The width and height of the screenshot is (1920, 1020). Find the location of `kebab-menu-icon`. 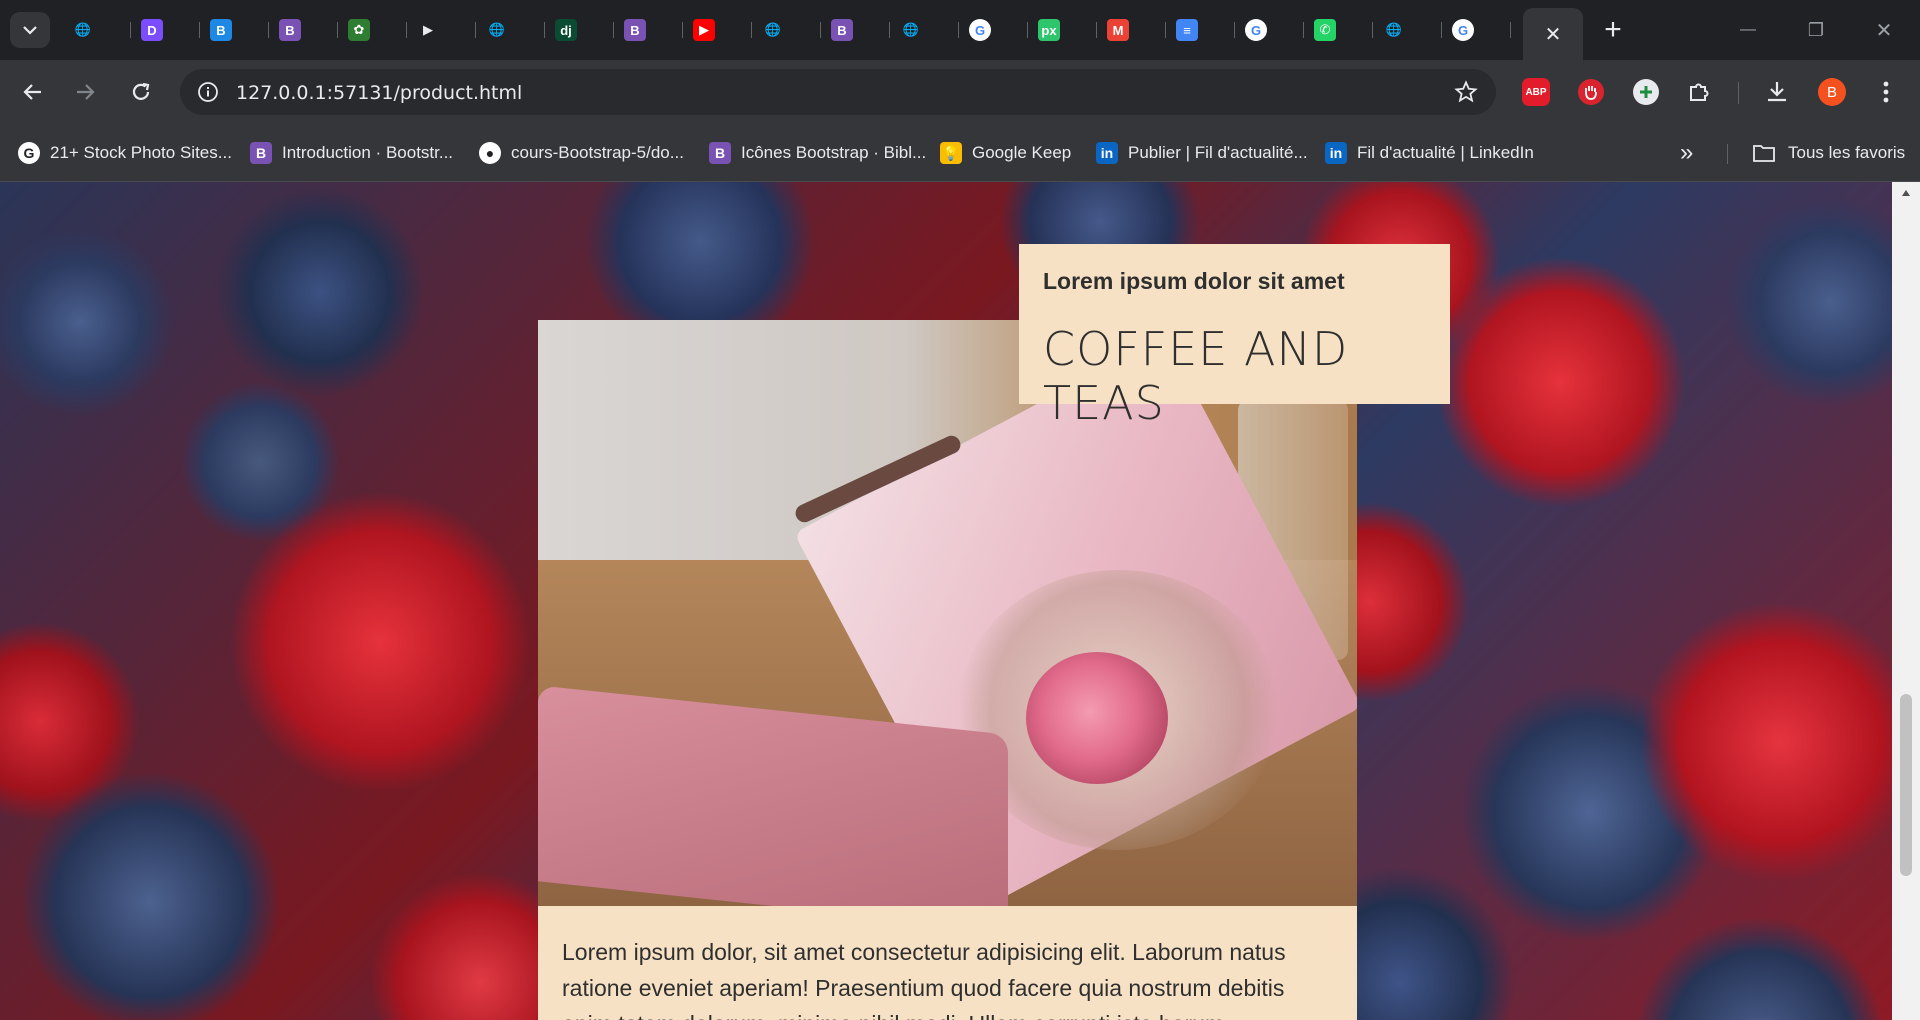

kebab-menu-icon is located at coordinates (1886, 92).